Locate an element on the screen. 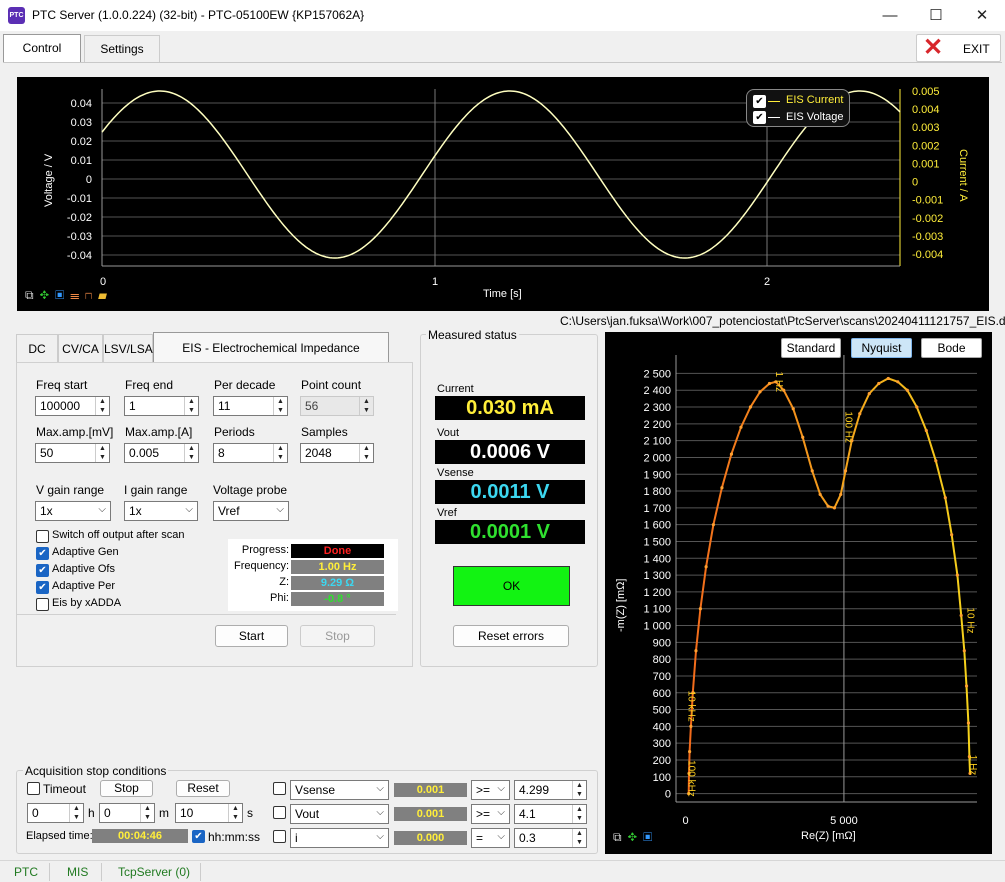  exit-button: ✕ EXIT is located at coordinates (958, 48).